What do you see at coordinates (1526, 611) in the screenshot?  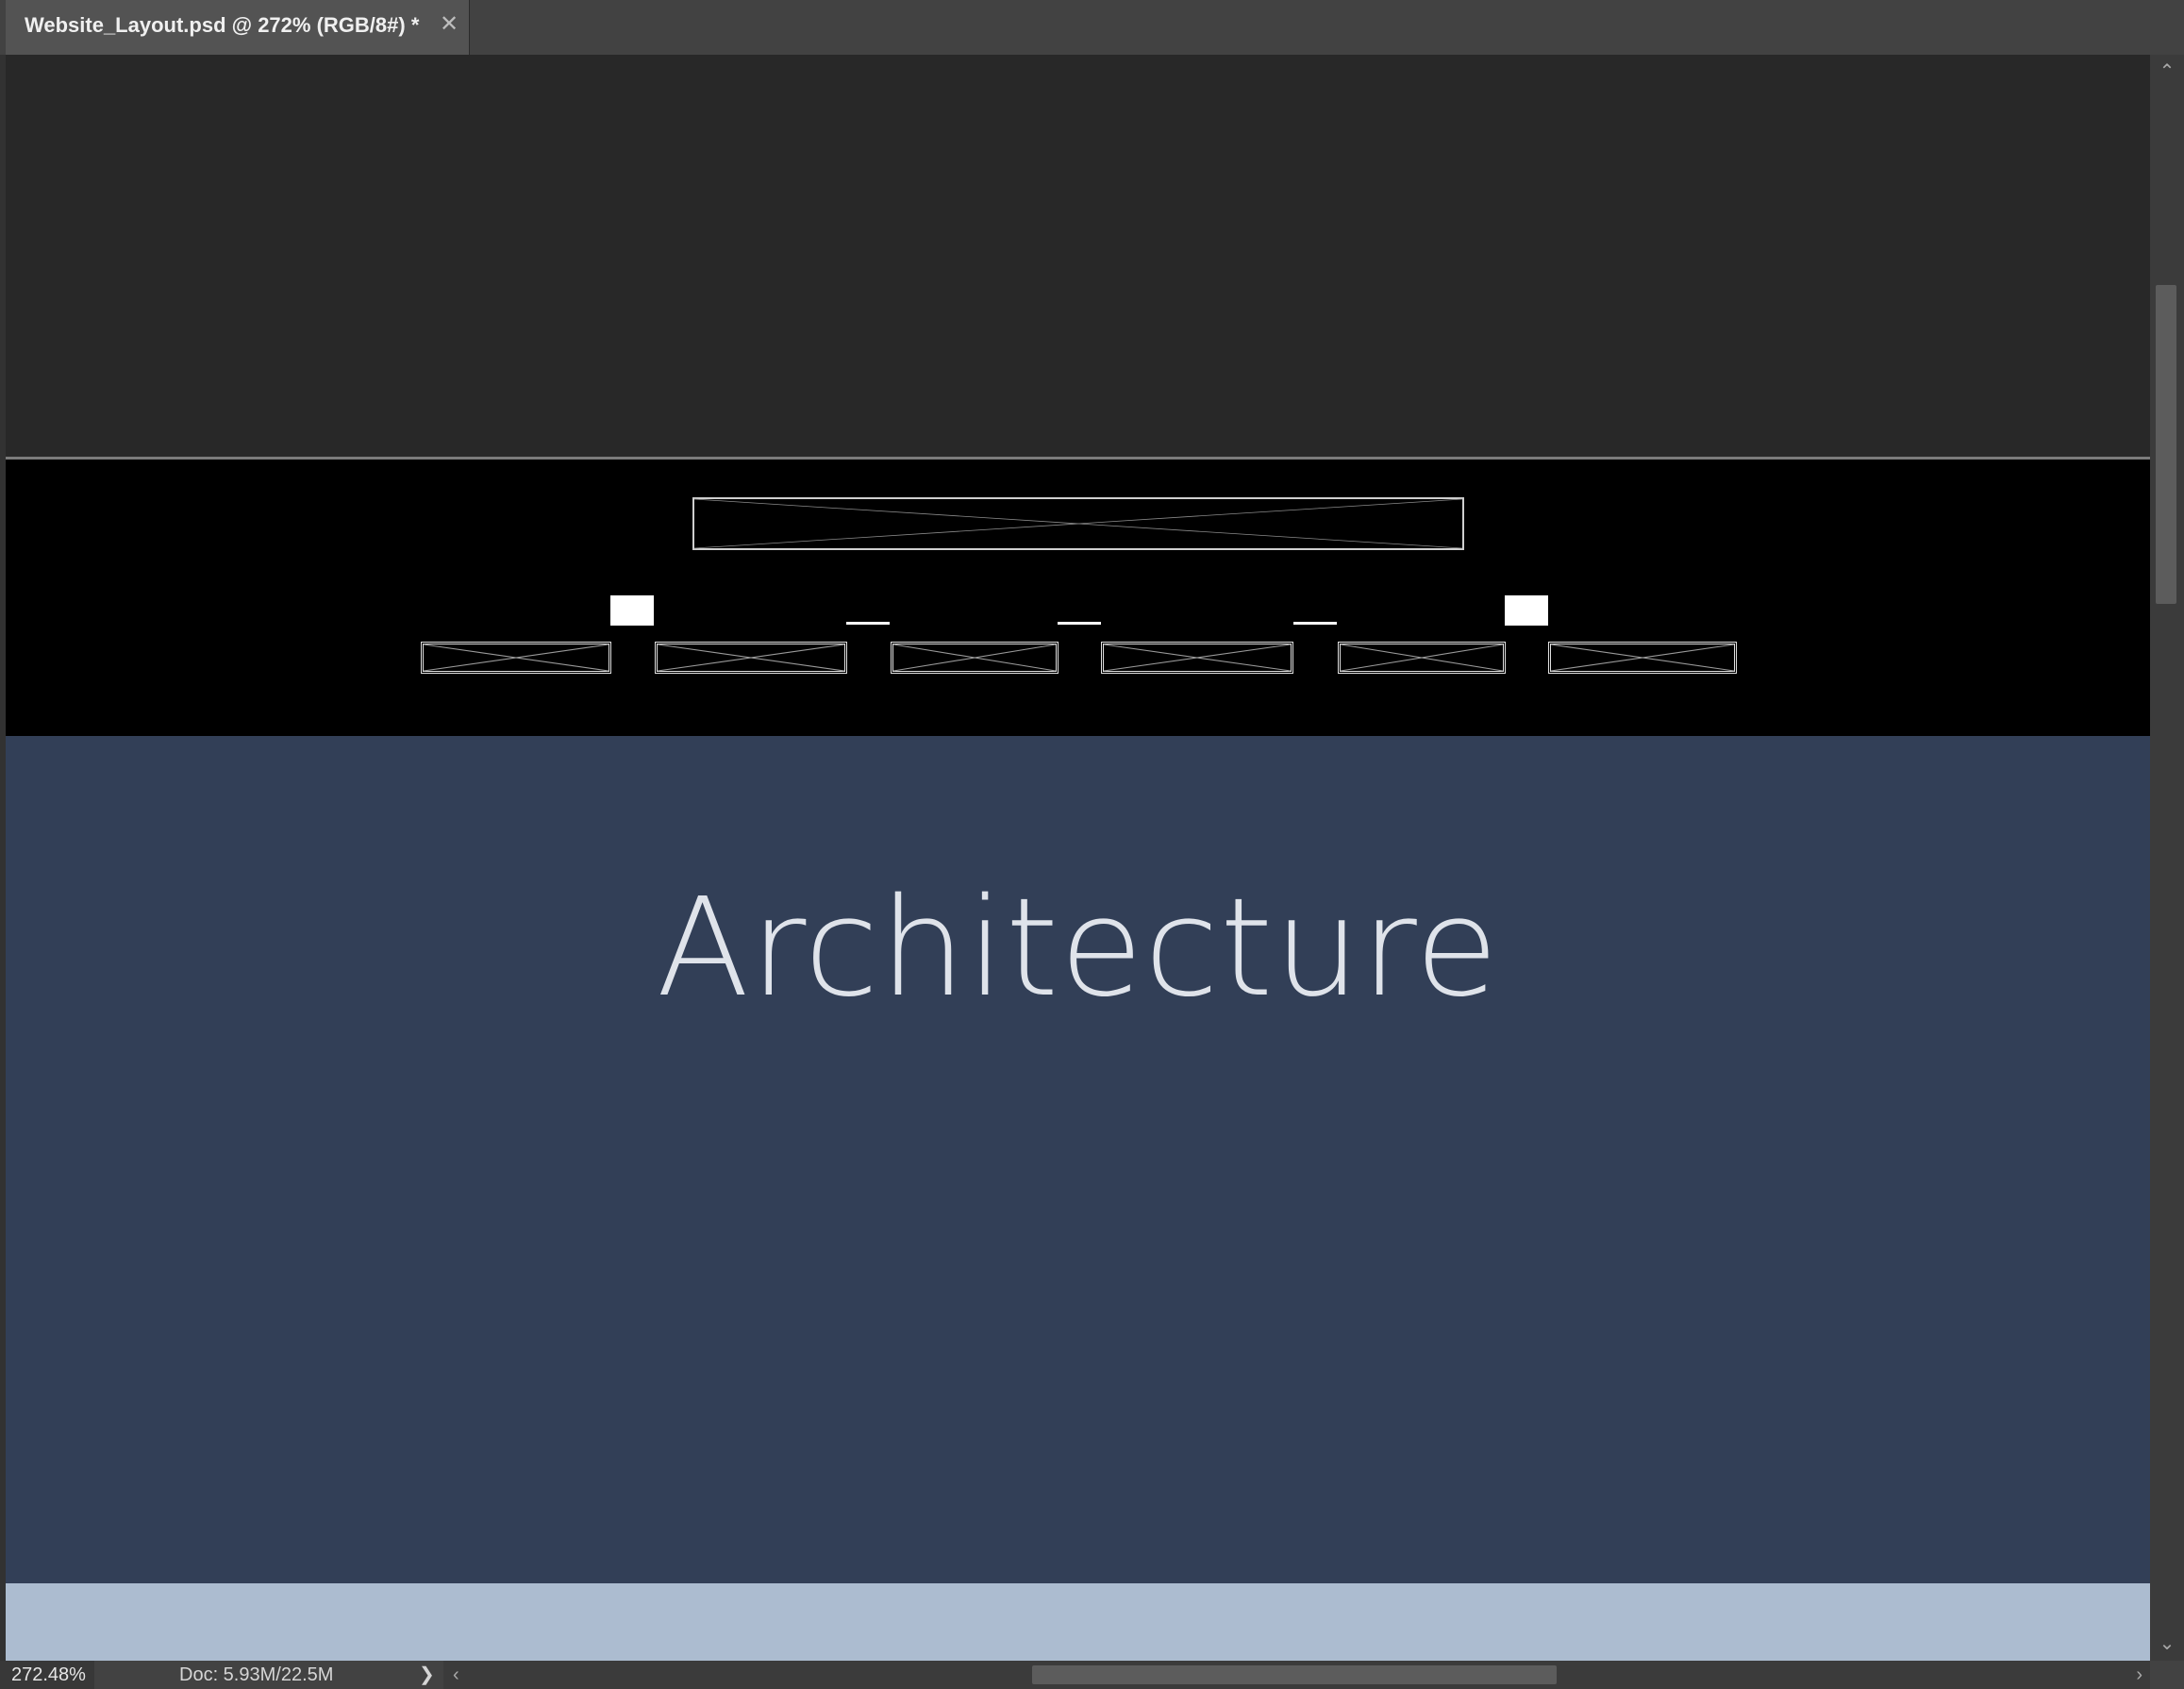 I see `social-square-right` at bounding box center [1526, 611].